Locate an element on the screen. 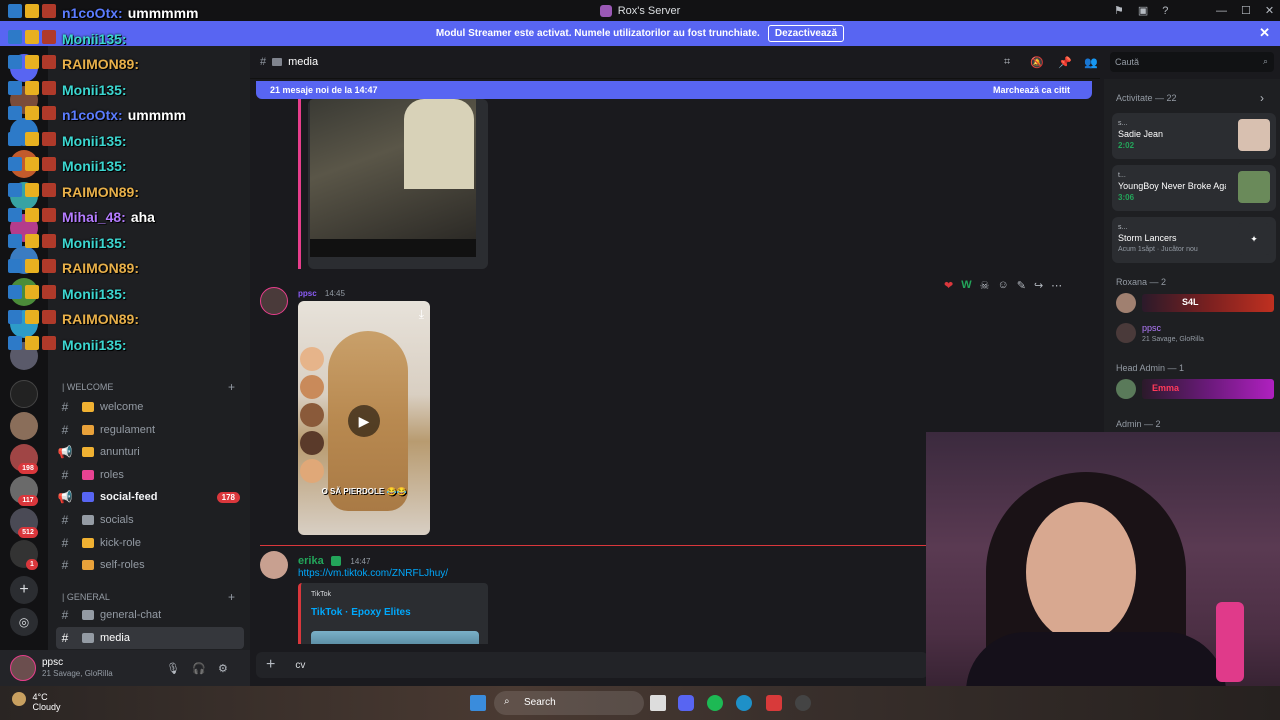 The width and height of the screenshot is (1280, 720). activity-card: t... YoungBoy Never Broke Aga... 3:06 is located at coordinates (1194, 188).